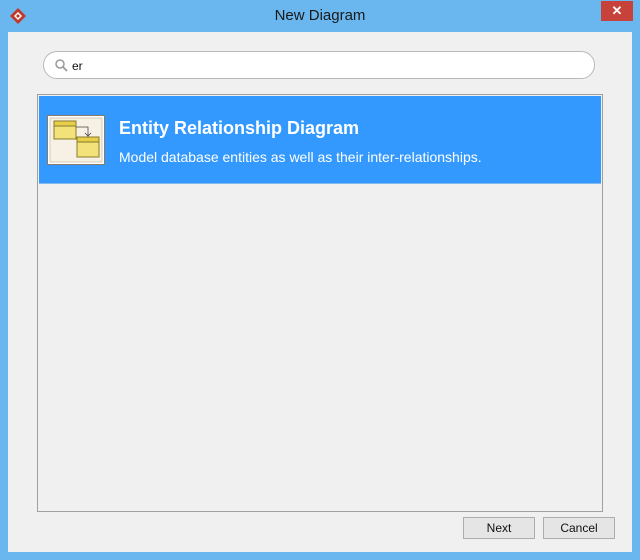 The height and width of the screenshot is (560, 640). I want to click on search-input: er, so click(319, 65).